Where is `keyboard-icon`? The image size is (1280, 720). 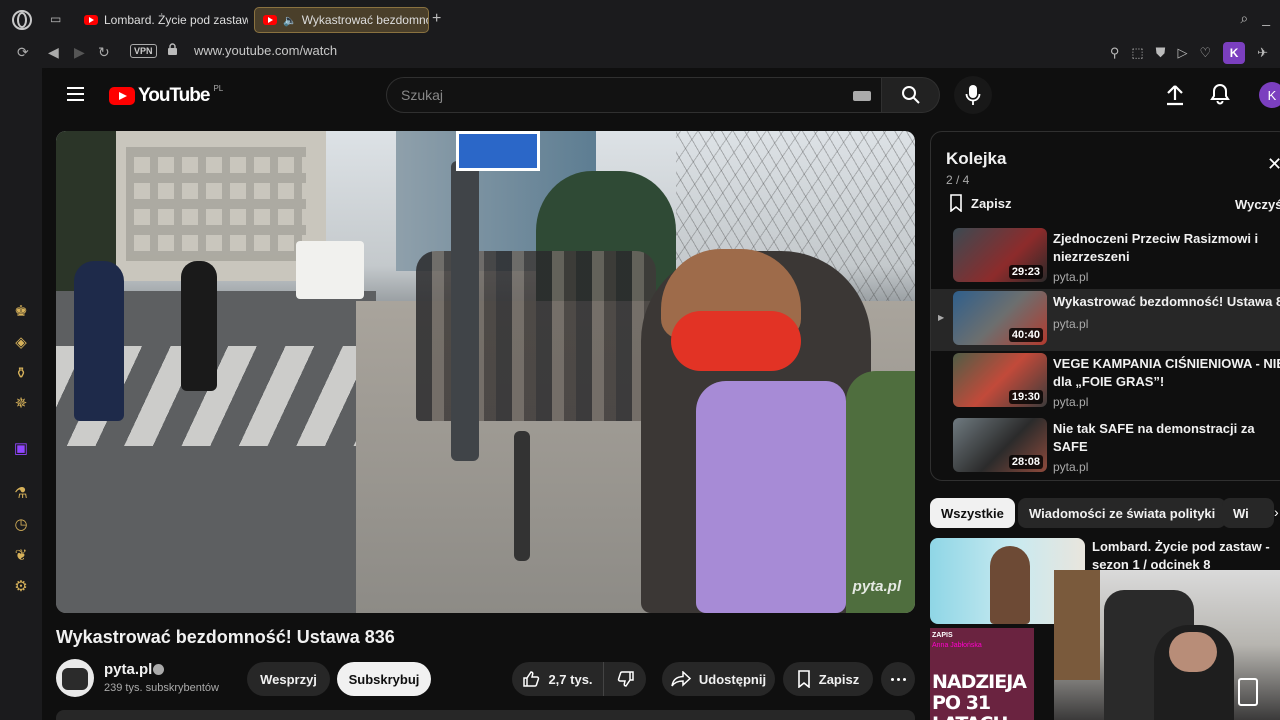 keyboard-icon is located at coordinates (862, 96).